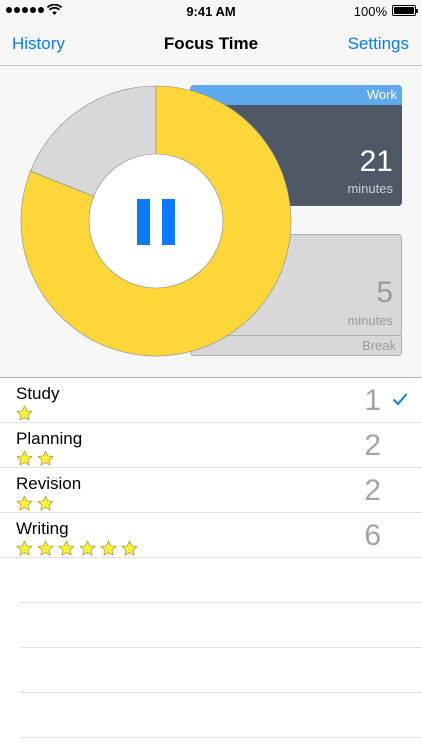  What do you see at coordinates (372, 535) in the screenshot?
I see `task-count: 6` at bounding box center [372, 535].